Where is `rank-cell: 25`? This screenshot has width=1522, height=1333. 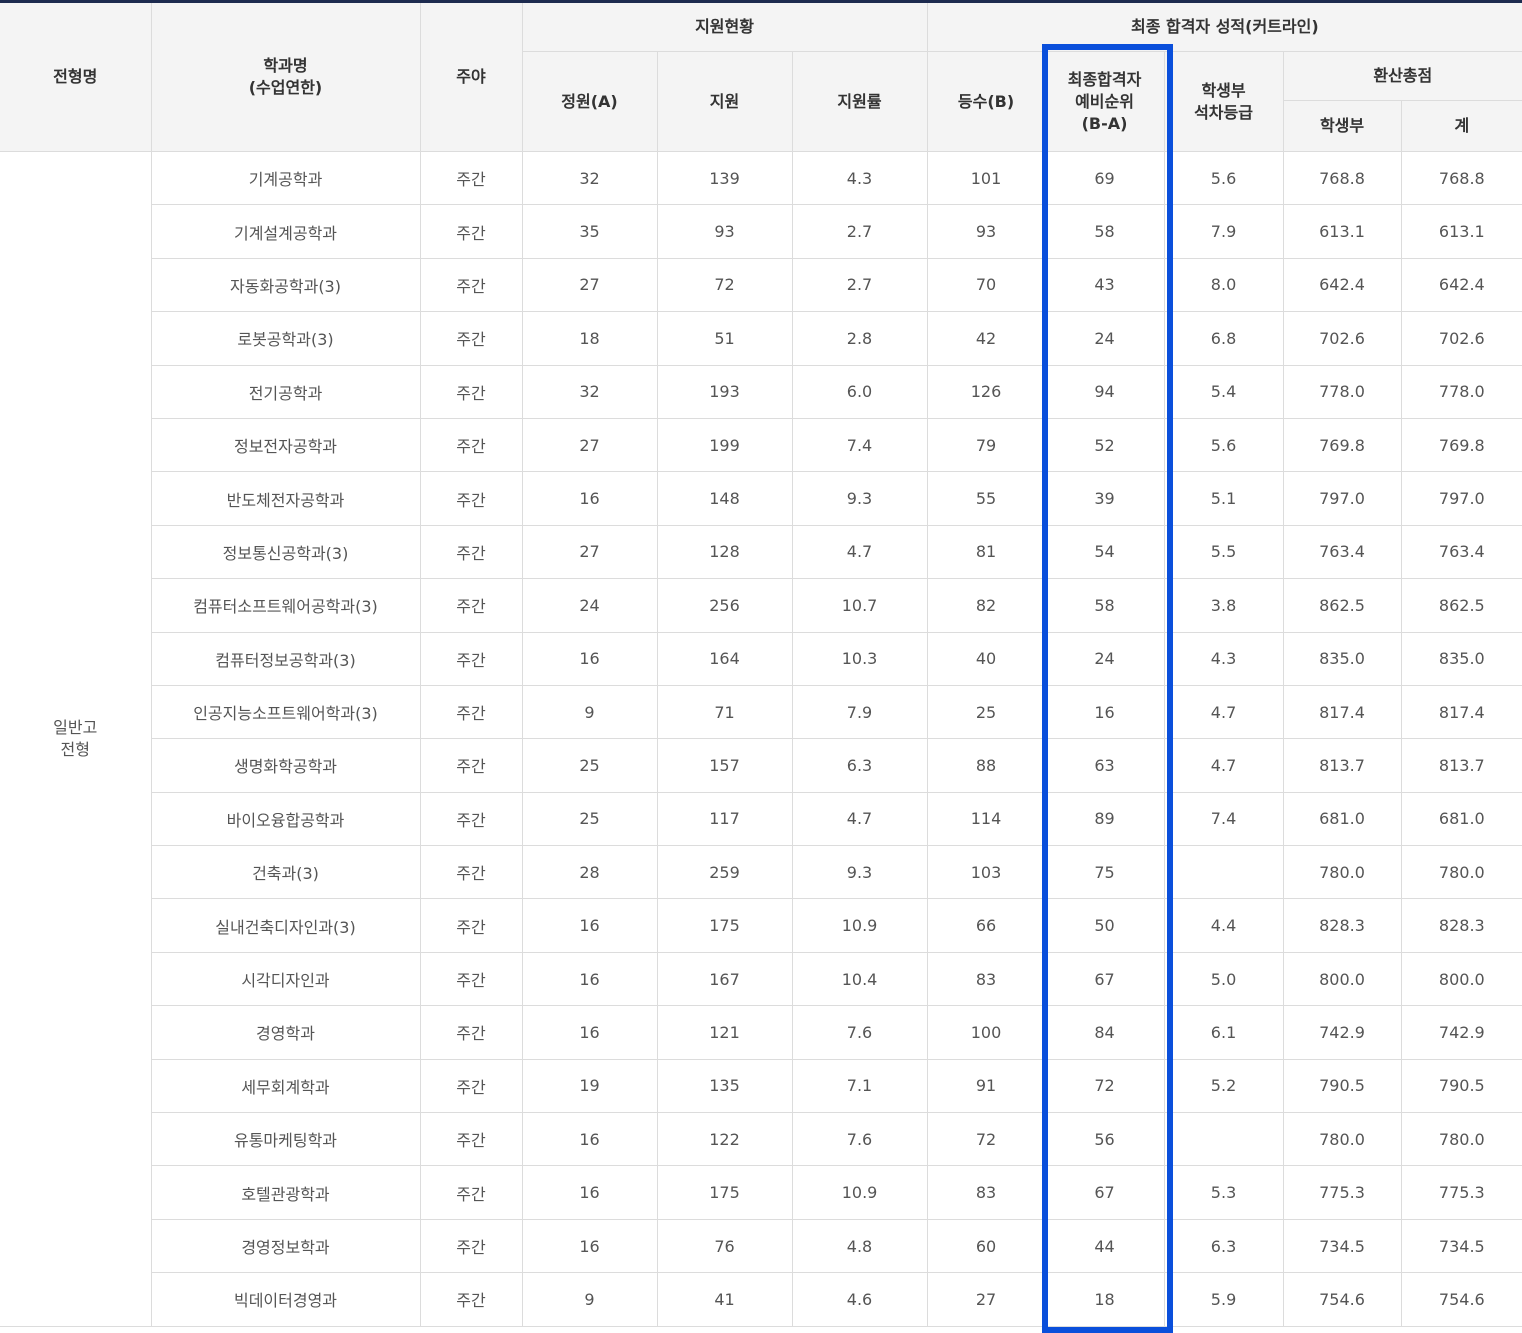
rank-cell: 25 is located at coordinates (986, 712).